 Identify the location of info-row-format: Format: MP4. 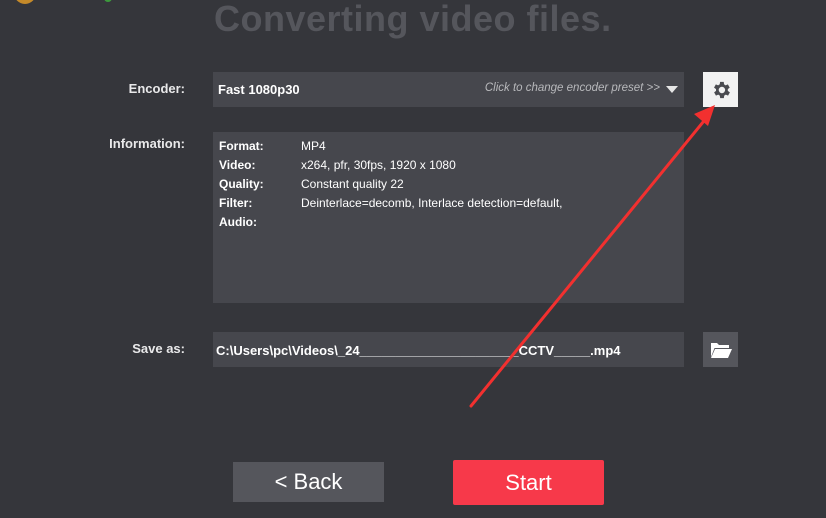
(272, 146).